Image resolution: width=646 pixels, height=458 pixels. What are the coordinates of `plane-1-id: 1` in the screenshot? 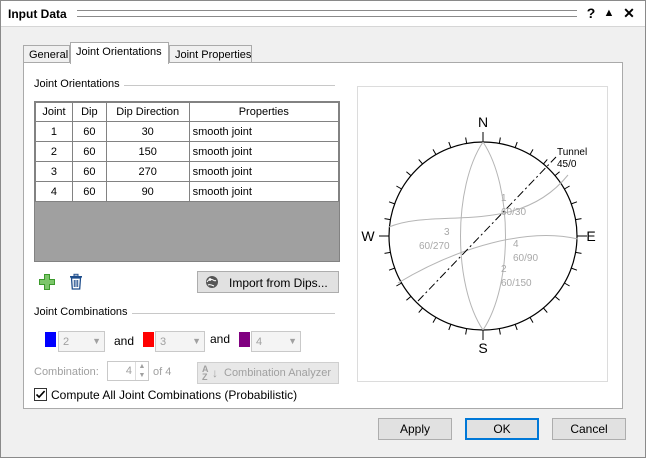 It's located at (504, 198).